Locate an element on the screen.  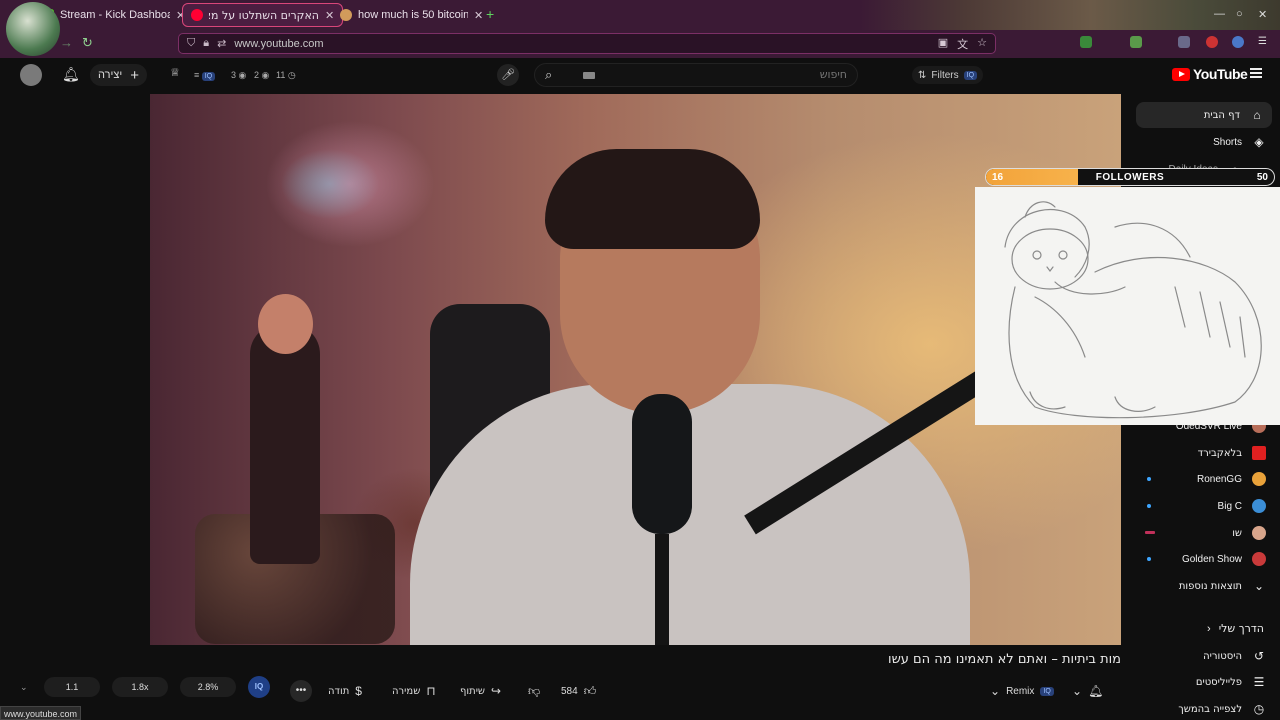
bookmark-star-icon: ☆ is located at coordinates (982, 44).